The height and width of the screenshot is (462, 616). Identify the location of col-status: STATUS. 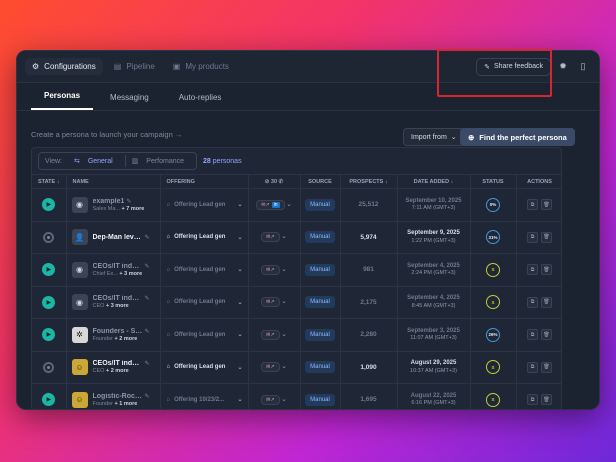
(493, 181).